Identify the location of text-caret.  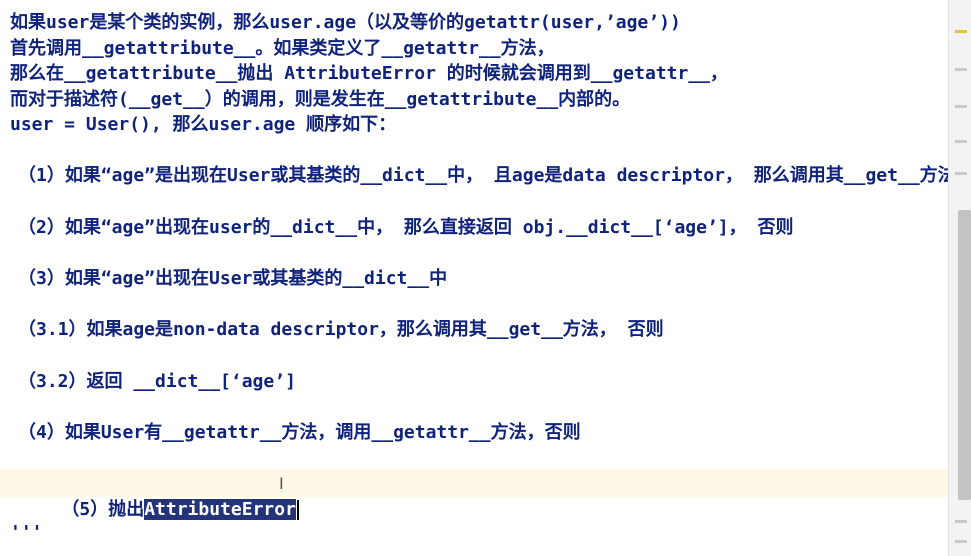
(297, 510).